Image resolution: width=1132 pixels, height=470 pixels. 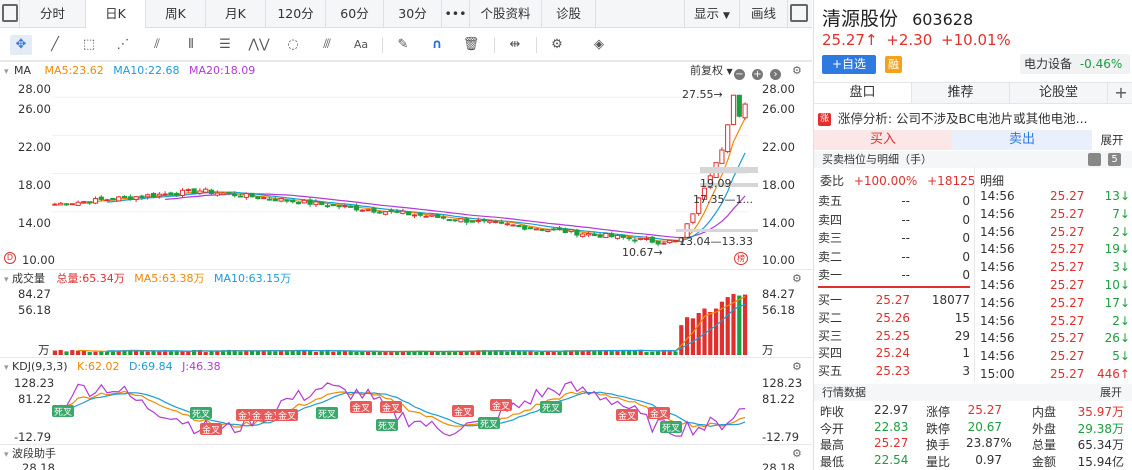 What do you see at coordinates (716, 241) in the screenshot?
I see `level-annotation-3: 13.04—13.33` at bounding box center [716, 241].